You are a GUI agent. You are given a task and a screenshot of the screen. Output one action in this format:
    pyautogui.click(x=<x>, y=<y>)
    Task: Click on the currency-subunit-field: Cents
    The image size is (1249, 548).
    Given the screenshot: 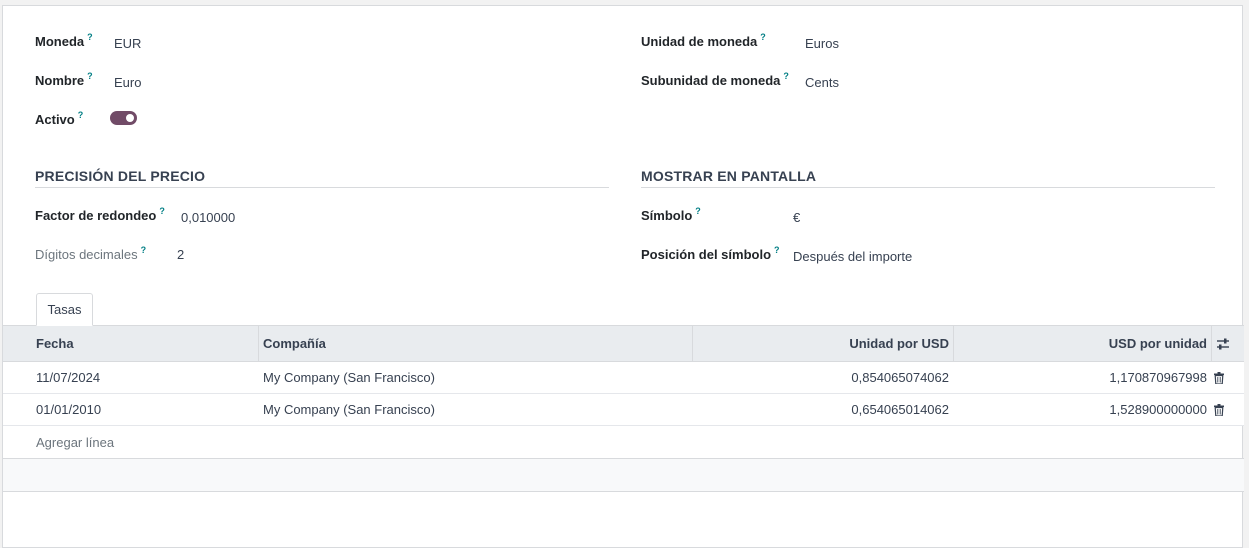 What is the action you would take?
    pyautogui.click(x=822, y=82)
    